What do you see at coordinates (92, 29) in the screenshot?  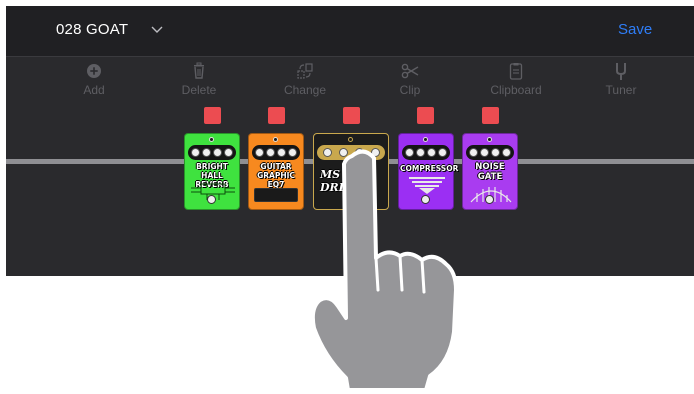 I see `preset-name: 028 GOAT` at bounding box center [92, 29].